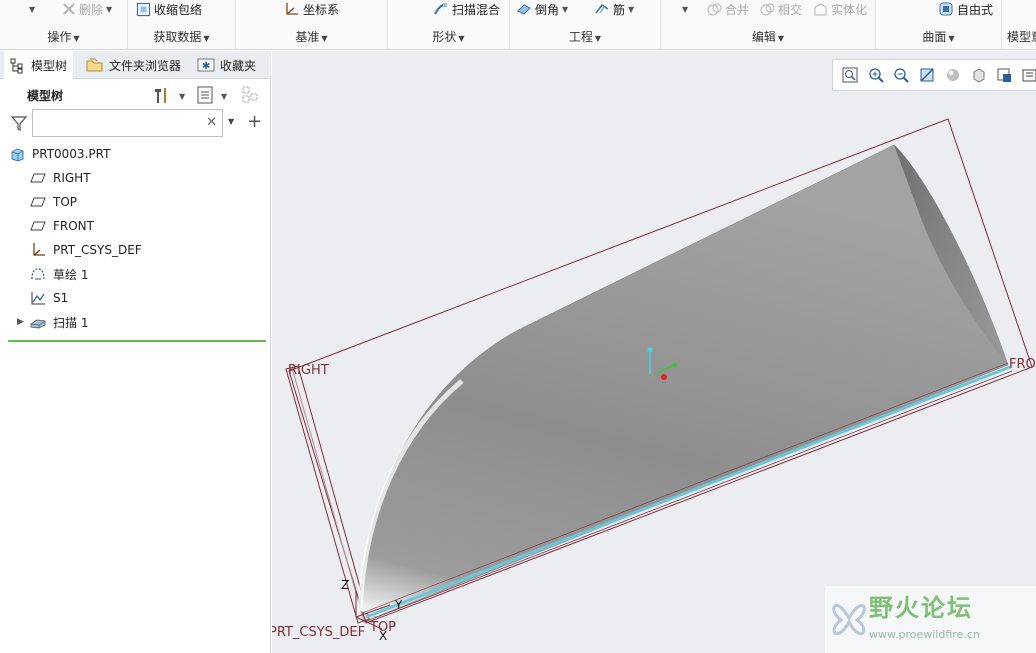  What do you see at coordinates (71, 322) in the screenshot?
I see `tree-node-label: 扫描 1` at bounding box center [71, 322].